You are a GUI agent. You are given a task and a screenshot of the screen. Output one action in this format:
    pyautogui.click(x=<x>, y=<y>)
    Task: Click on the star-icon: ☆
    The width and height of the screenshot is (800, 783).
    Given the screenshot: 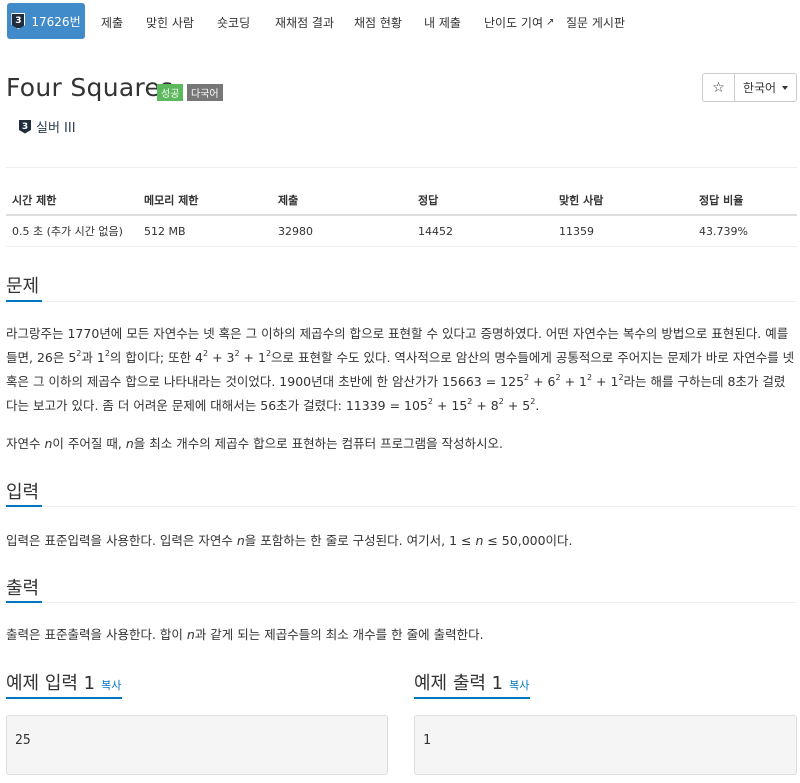 What is the action you would take?
    pyautogui.click(x=718, y=87)
    